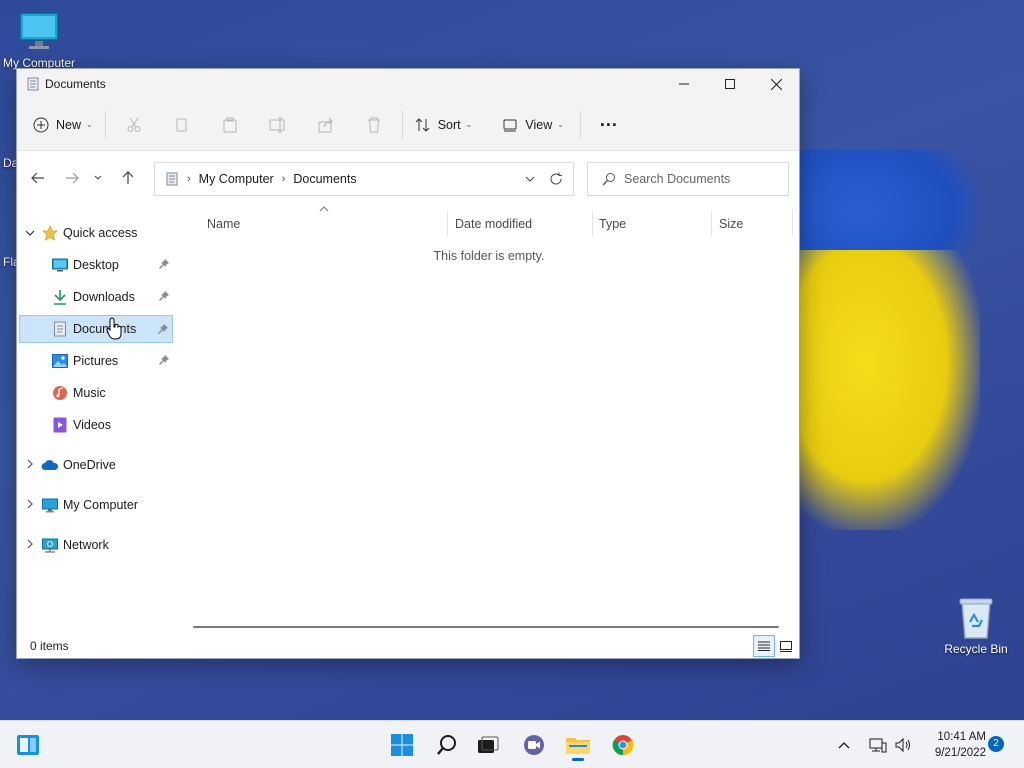  I want to click on window-title: Documents, so click(75, 84).